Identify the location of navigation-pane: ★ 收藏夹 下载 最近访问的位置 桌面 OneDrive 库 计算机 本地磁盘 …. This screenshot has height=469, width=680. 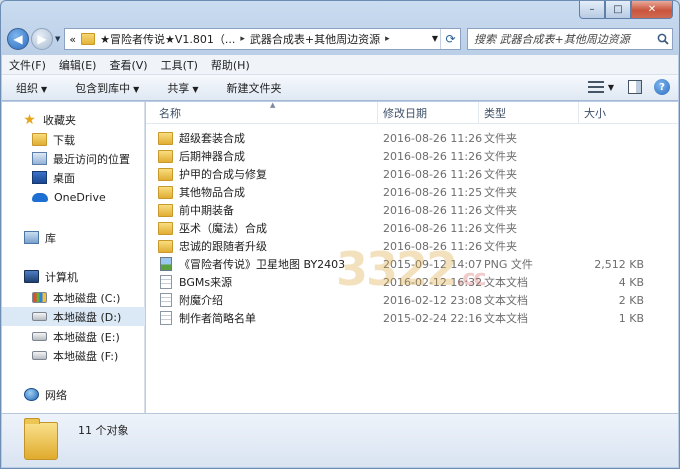
(73, 258).